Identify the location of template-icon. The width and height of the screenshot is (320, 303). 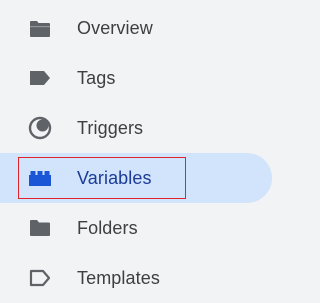
(40, 278).